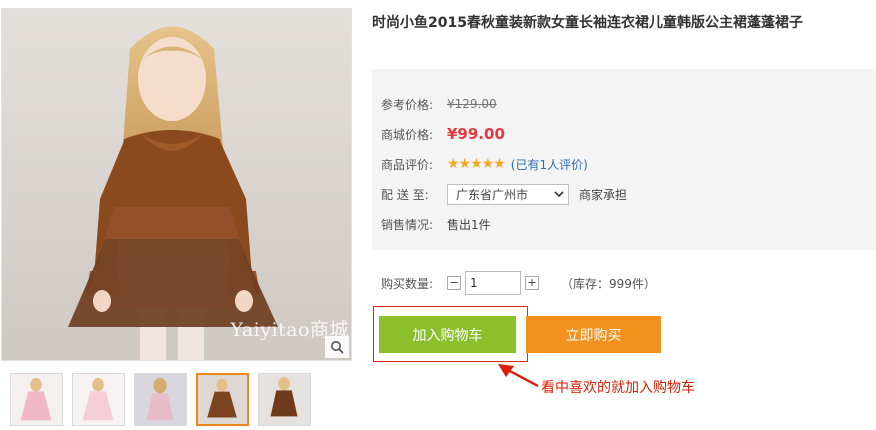 This screenshot has height=430, width=876. What do you see at coordinates (492, 194) in the screenshot?
I see `region-select-value: 广东省广州市` at bounding box center [492, 194].